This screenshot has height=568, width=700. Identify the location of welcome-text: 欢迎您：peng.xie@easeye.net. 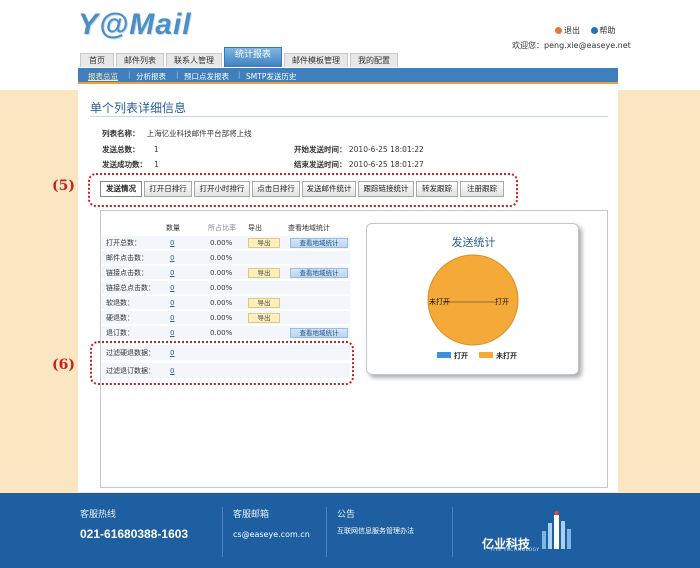
(571, 45).